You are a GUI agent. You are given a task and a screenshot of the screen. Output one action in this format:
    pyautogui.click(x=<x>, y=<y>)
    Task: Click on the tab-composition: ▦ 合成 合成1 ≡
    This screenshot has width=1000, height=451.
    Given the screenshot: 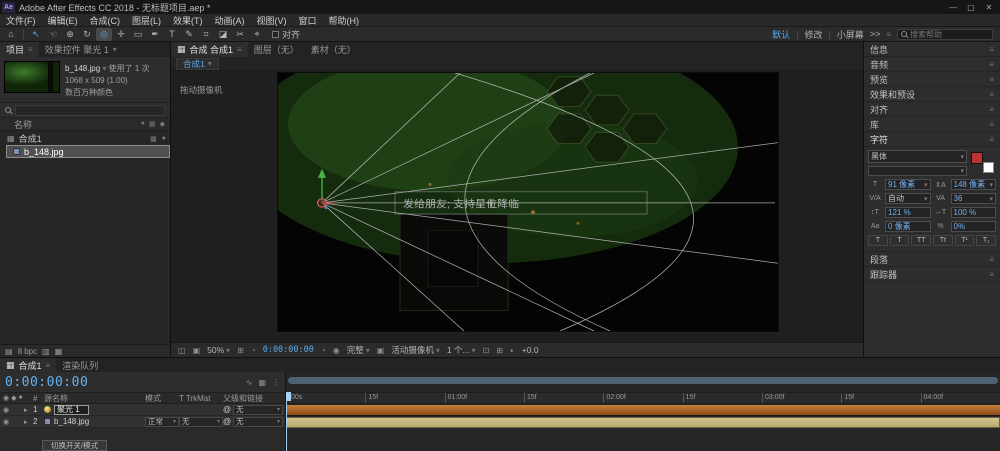 What is the action you would take?
    pyautogui.click(x=209, y=49)
    